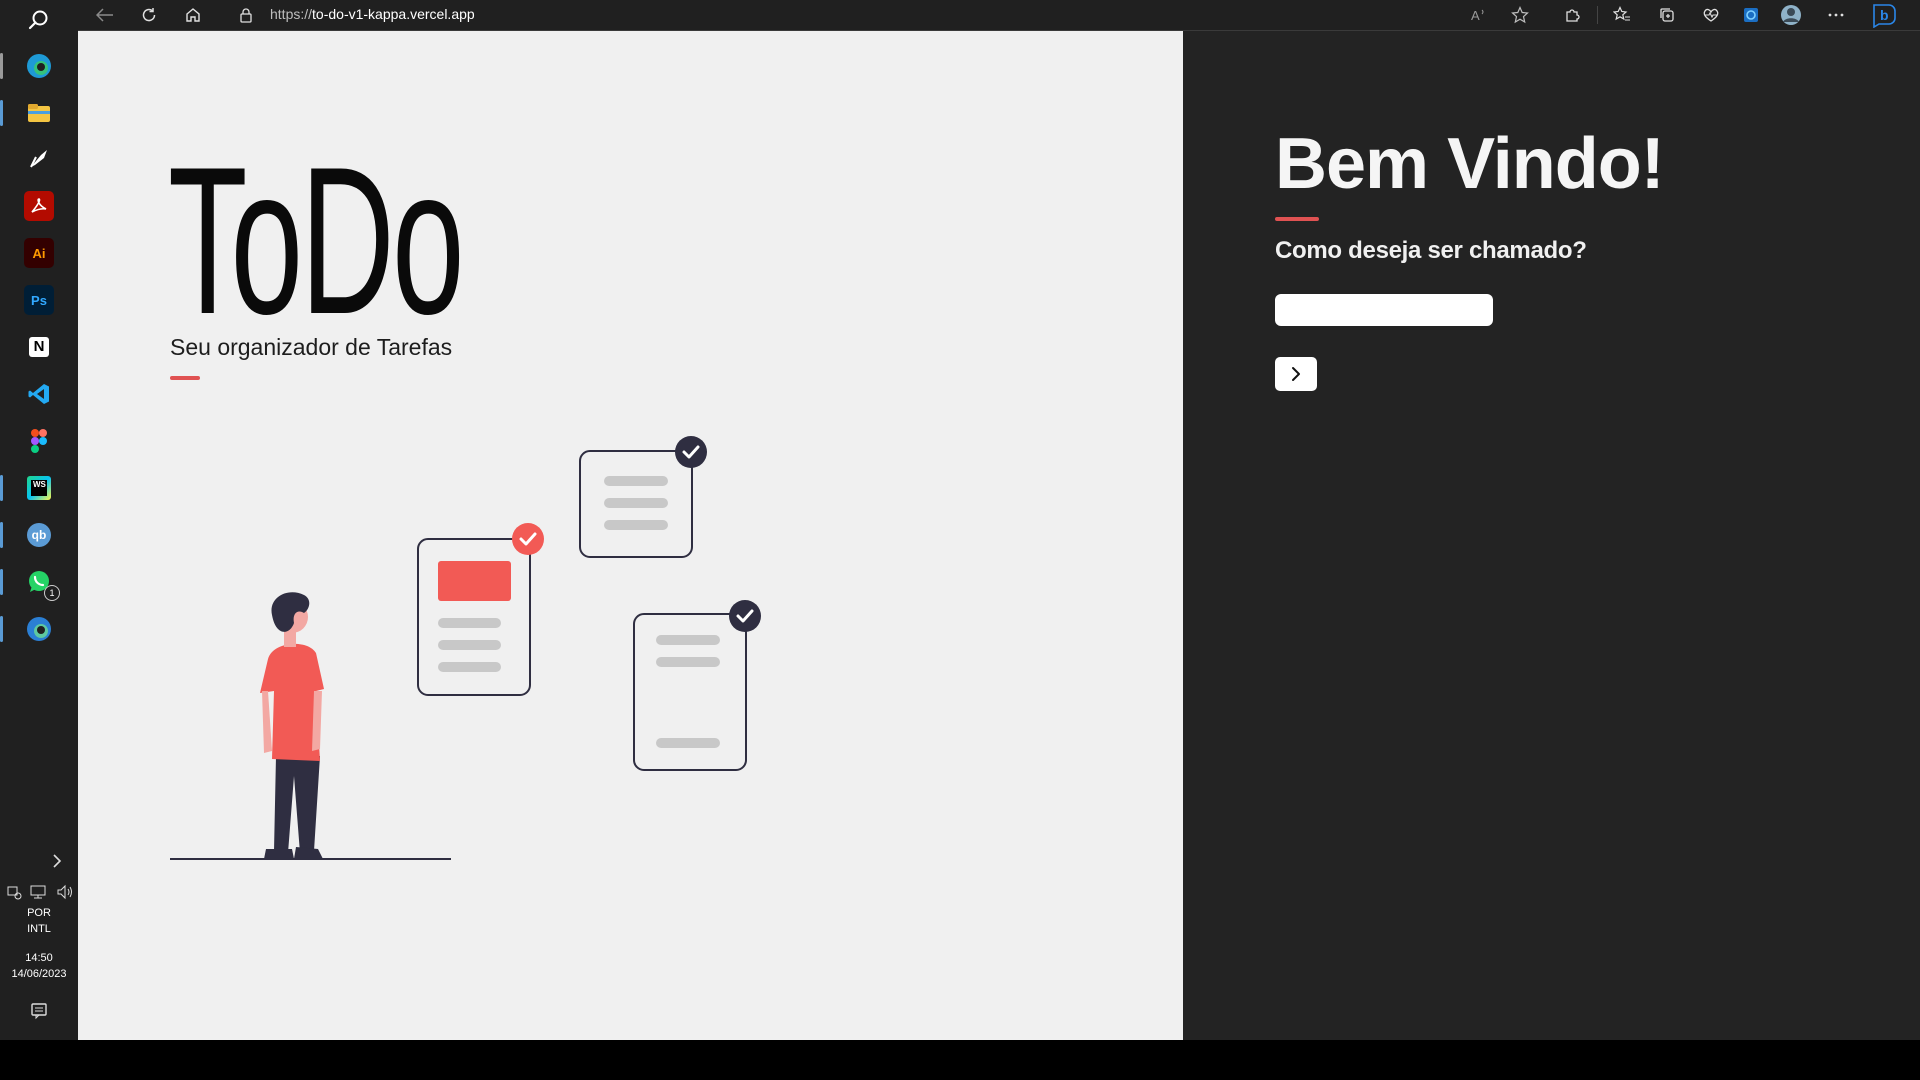 This screenshot has width=1920, height=1080. I want to click on read-aloud-icon: A, so click(1480, 15).